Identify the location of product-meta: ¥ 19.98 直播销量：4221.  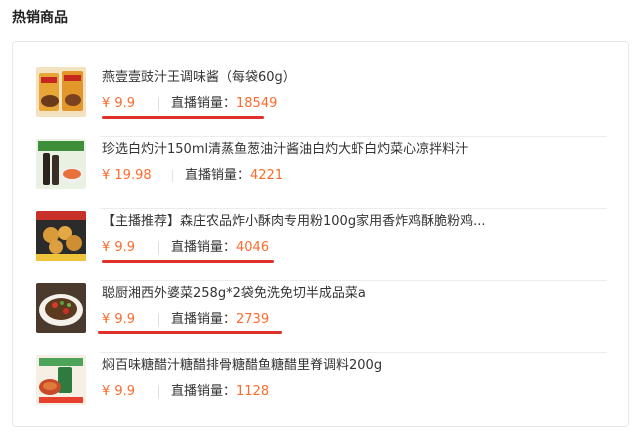
(192, 176).